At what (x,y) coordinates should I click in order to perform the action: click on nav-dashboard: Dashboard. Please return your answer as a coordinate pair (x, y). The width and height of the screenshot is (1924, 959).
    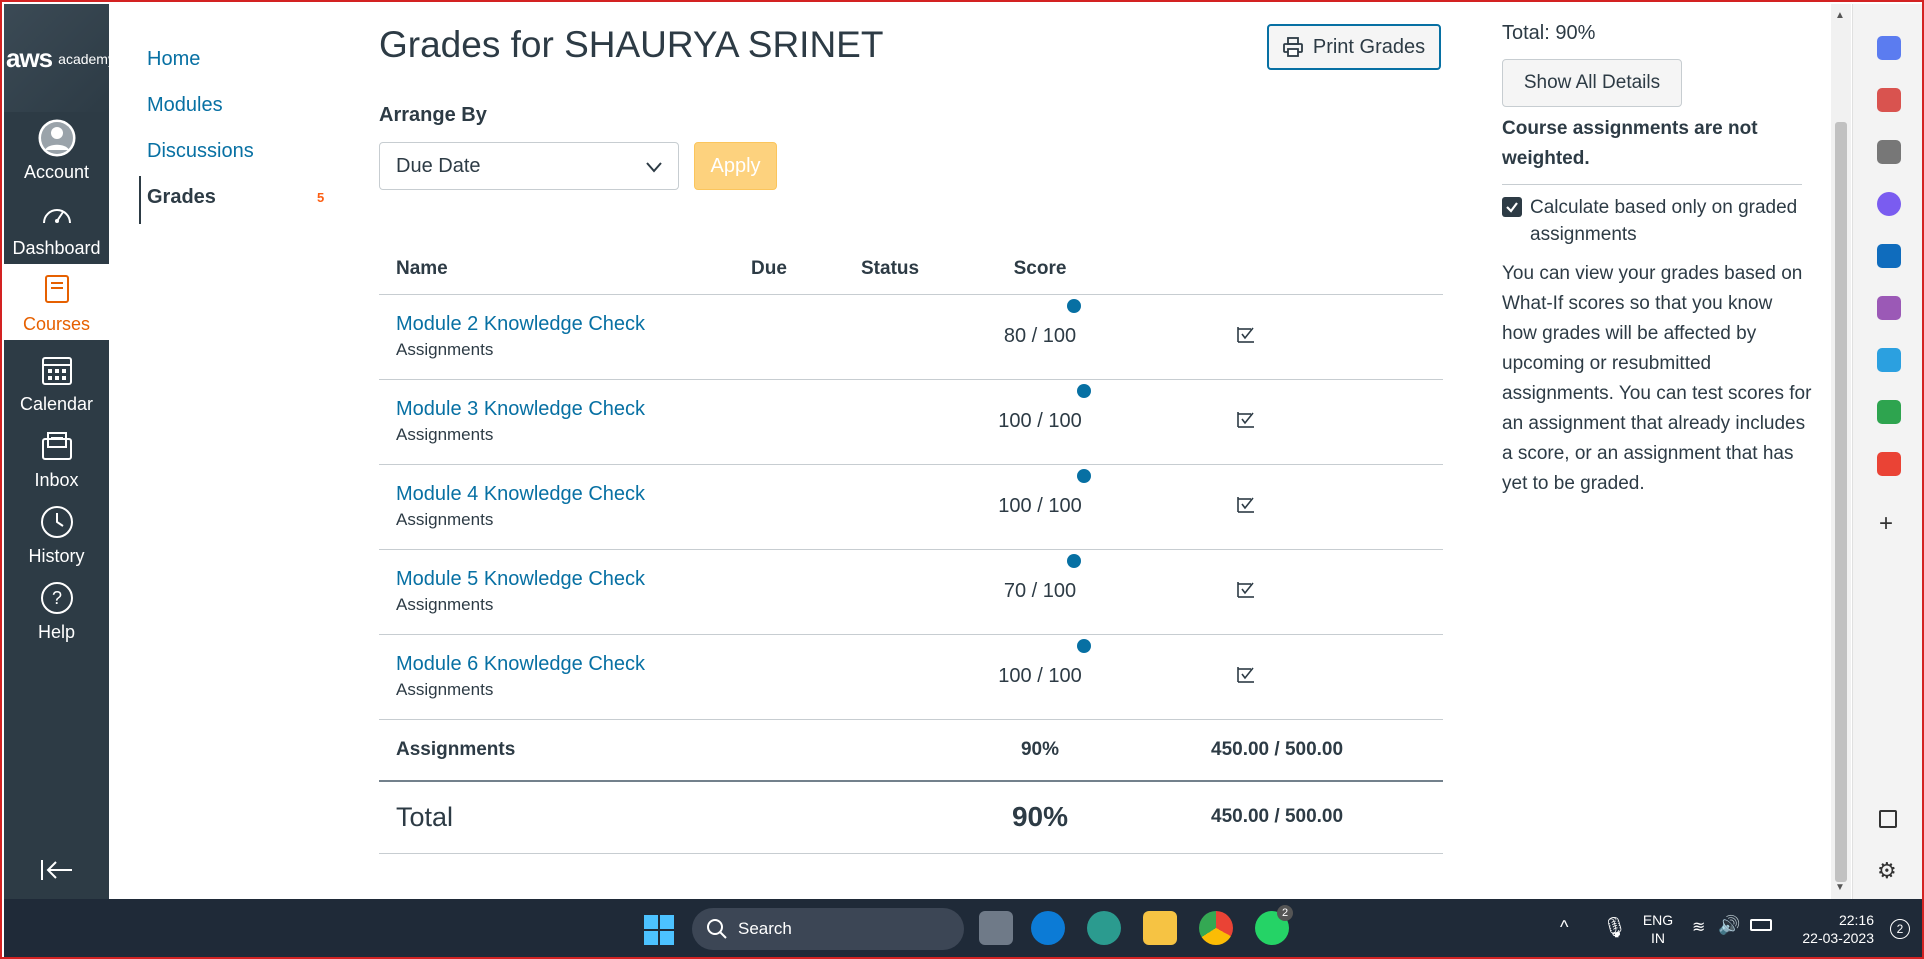
    Looking at the image, I should click on (56, 226).